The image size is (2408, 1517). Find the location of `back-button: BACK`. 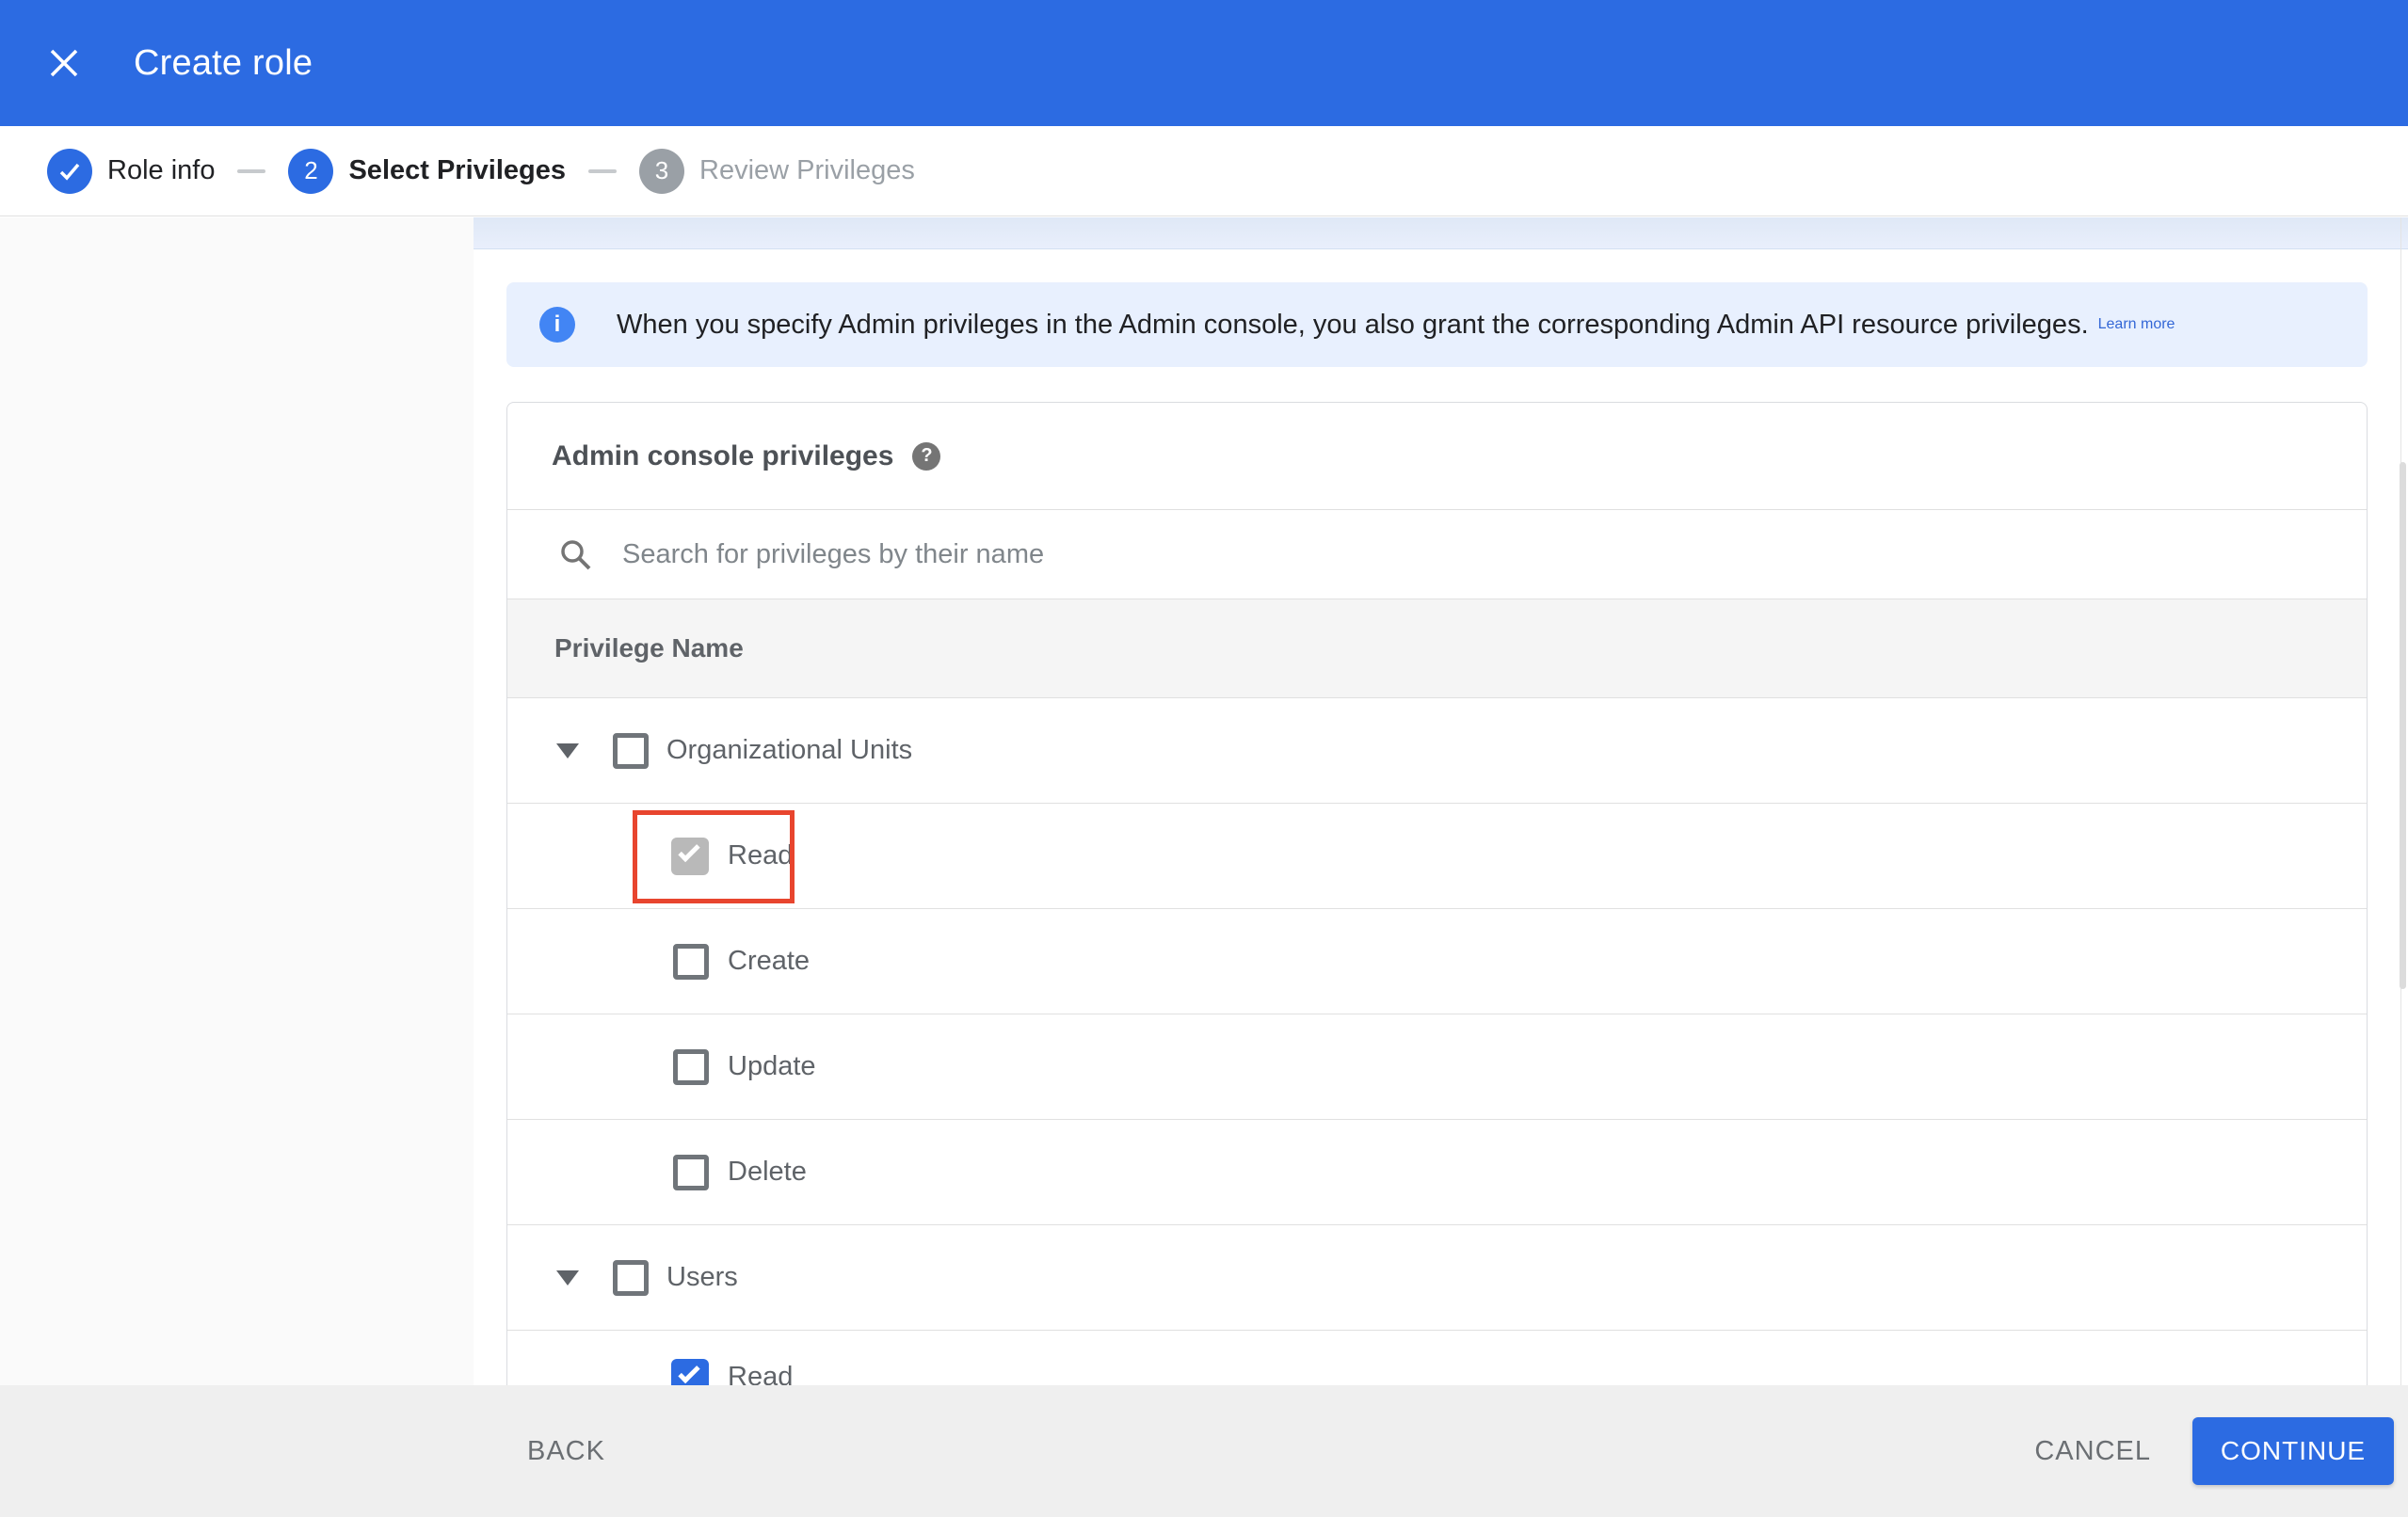

back-button: BACK is located at coordinates (566, 1451).